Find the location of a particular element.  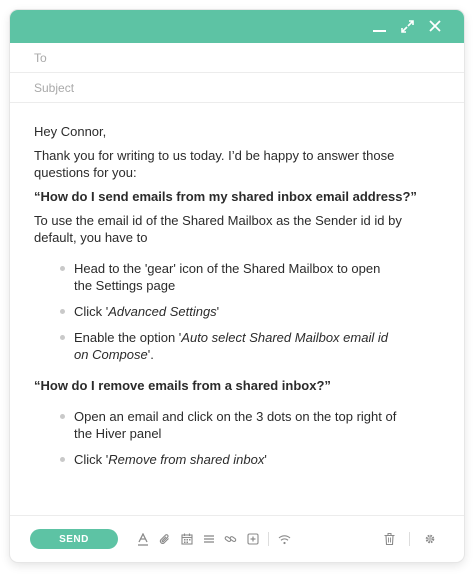

insert-icon is located at coordinates (252, 539).